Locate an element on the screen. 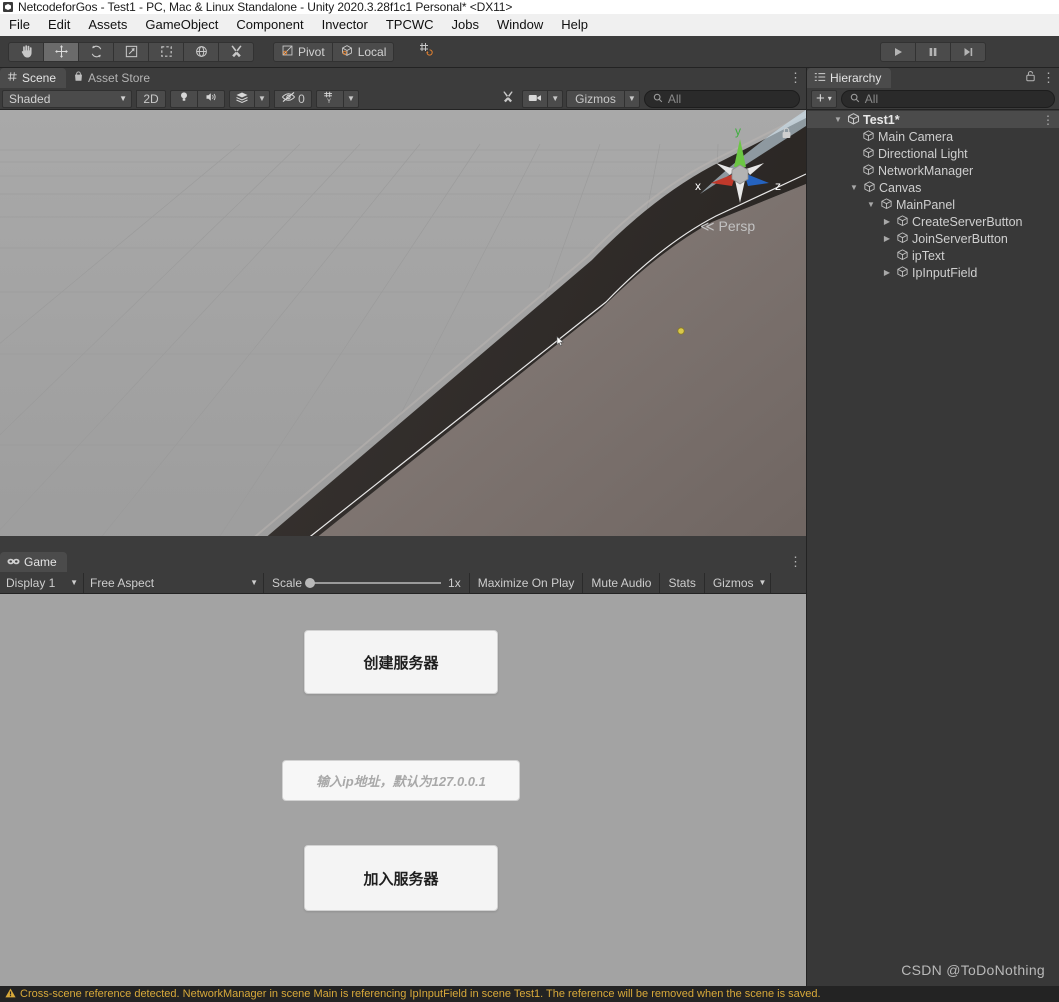 The height and width of the screenshot is (1002, 1059). maximize-on-play-button: Maximize On Play is located at coordinates (526, 582).